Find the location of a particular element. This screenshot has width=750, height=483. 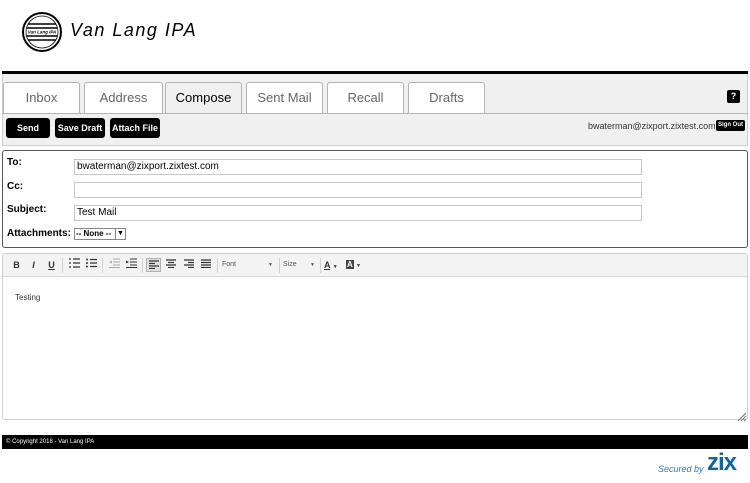

align-justify-icon is located at coordinates (205, 265).